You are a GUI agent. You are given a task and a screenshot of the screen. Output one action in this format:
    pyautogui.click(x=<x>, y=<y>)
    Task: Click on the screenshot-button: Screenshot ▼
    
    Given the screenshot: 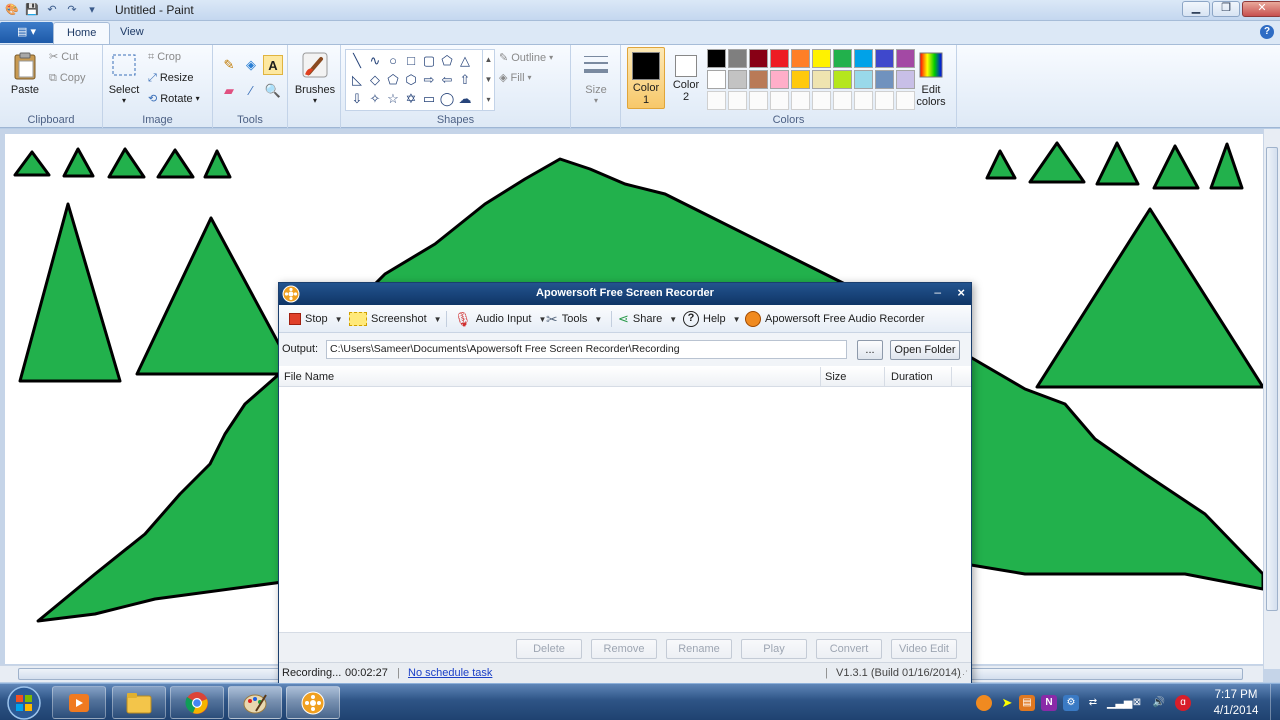 What is the action you would take?
    pyautogui.click(x=395, y=319)
    